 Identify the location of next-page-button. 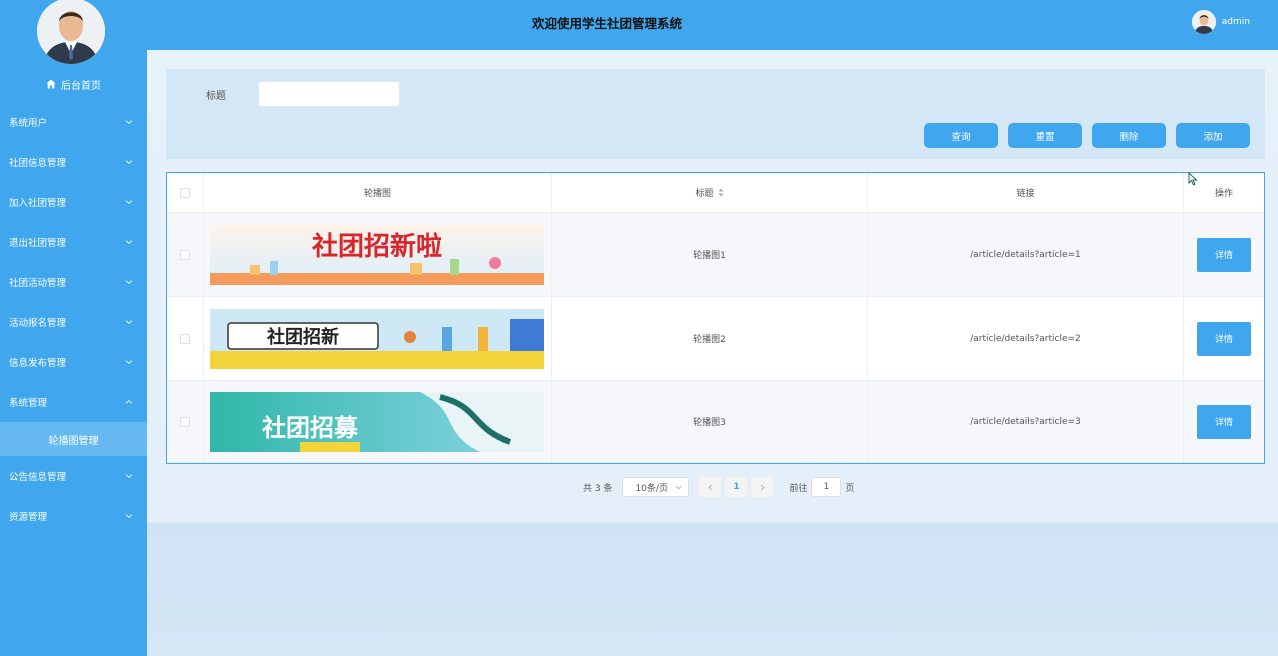
(762, 487).